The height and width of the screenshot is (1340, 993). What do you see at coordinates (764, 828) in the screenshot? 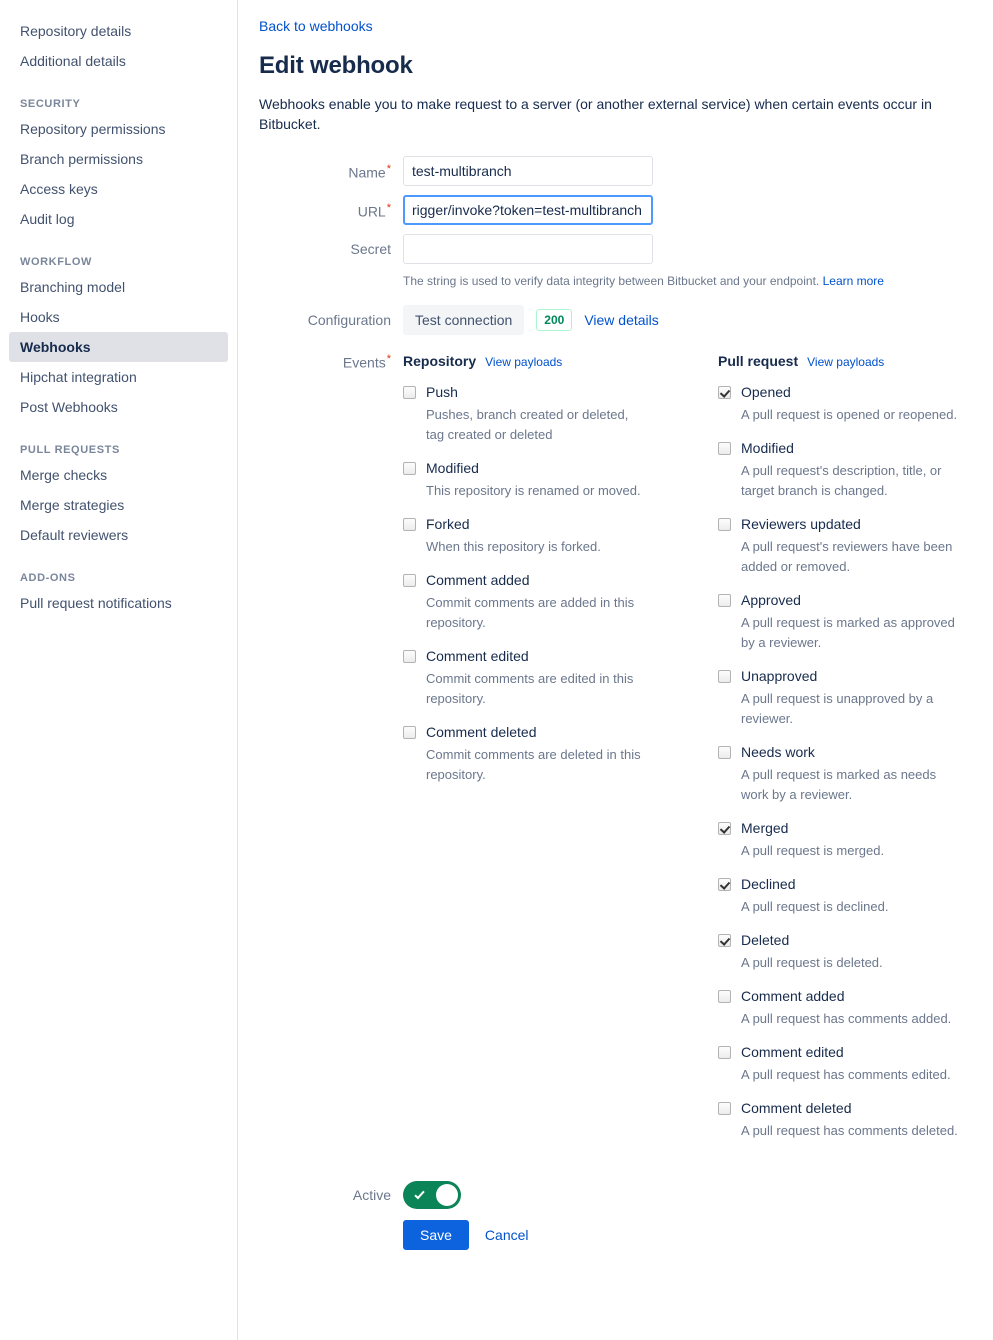
I see `event-label: Merged` at bounding box center [764, 828].